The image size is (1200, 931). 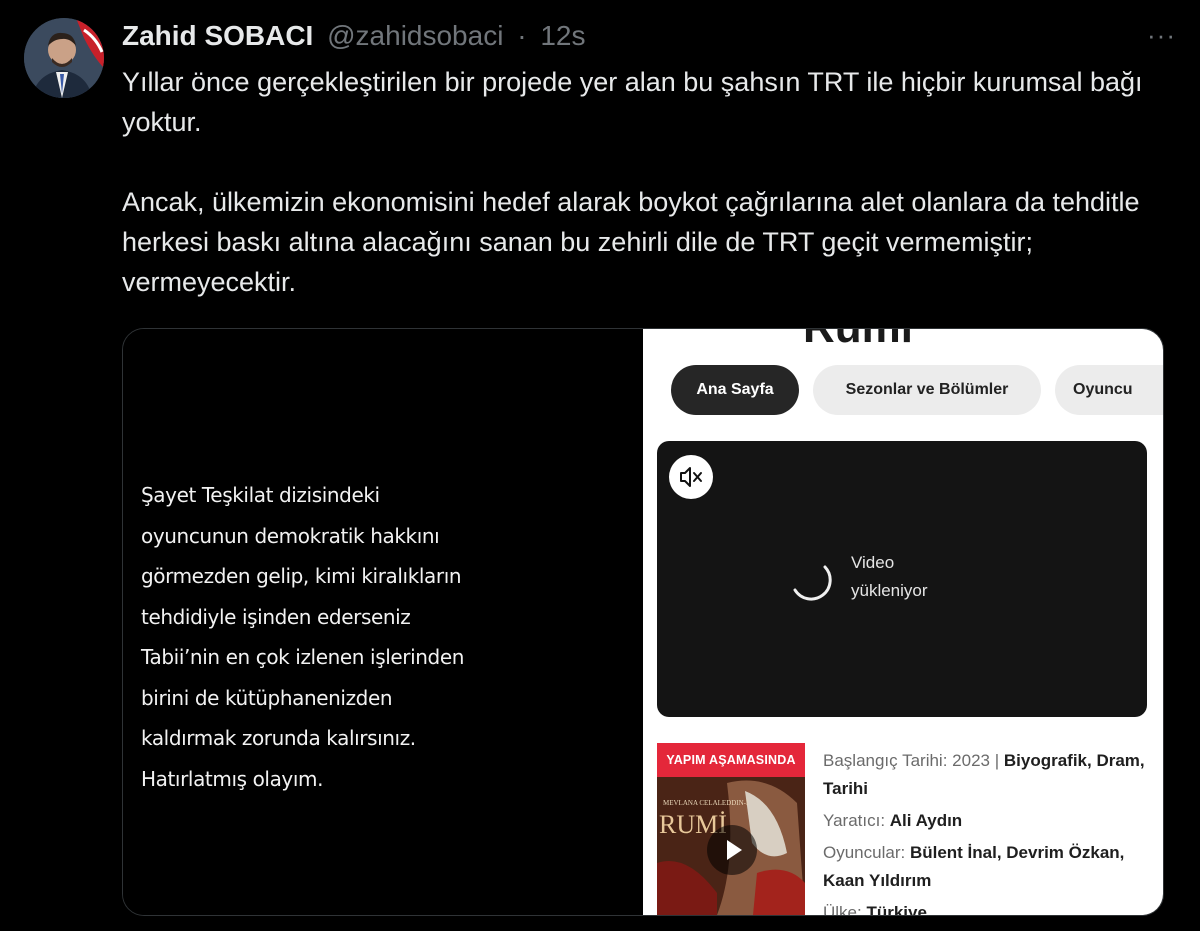 I want to click on tweet-timestamp: 12s, so click(x=562, y=35).